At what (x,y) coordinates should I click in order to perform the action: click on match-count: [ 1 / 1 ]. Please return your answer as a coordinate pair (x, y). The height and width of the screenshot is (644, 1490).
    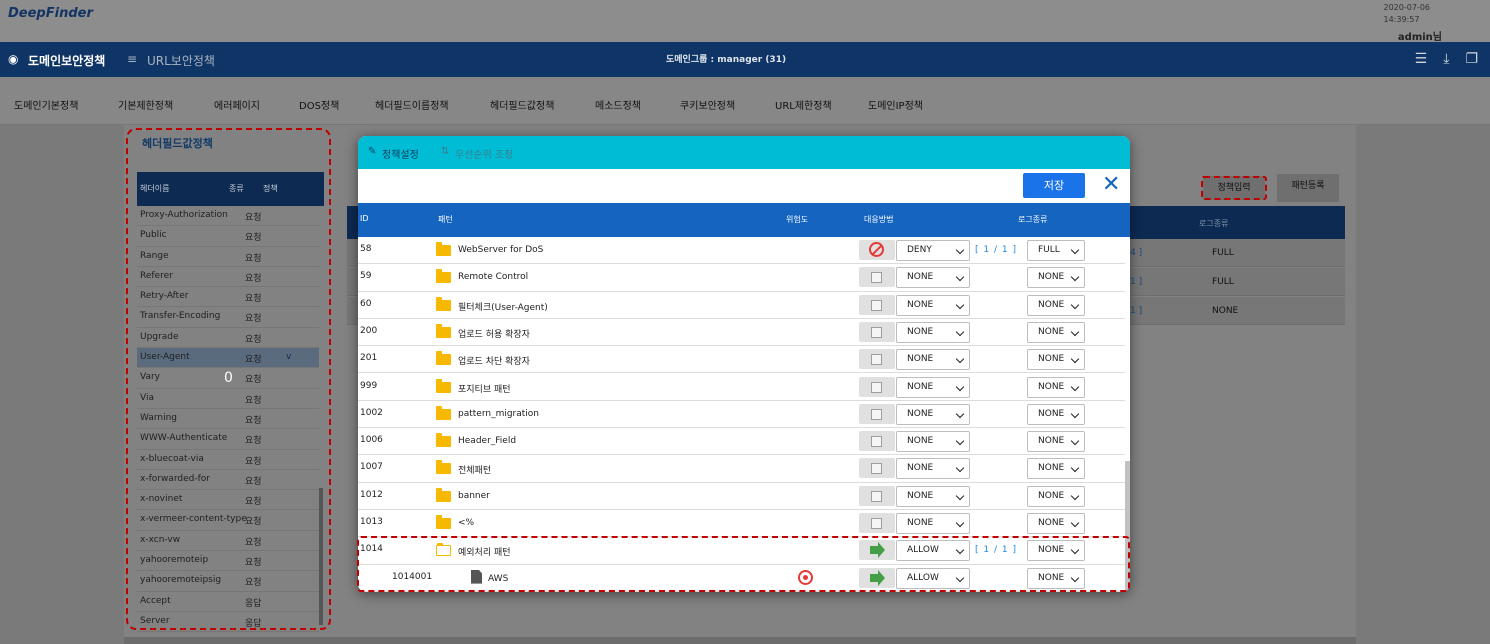
    Looking at the image, I should click on (996, 250).